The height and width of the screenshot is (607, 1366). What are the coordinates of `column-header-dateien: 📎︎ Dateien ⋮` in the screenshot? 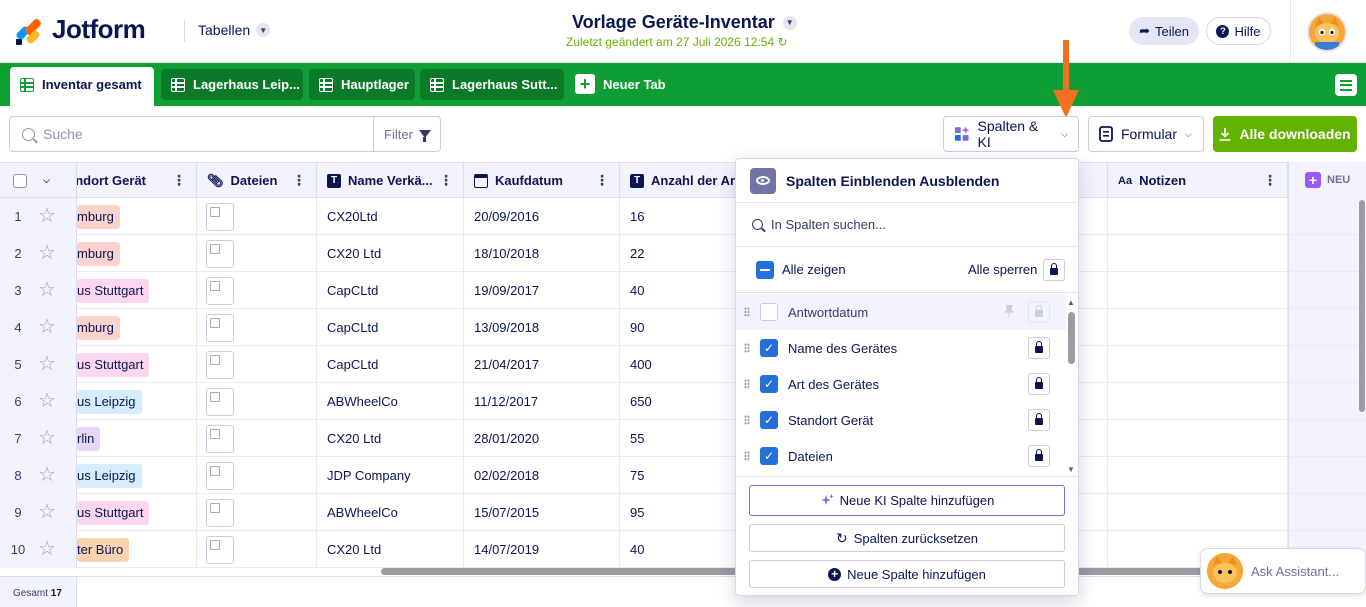 It's located at (257, 180).